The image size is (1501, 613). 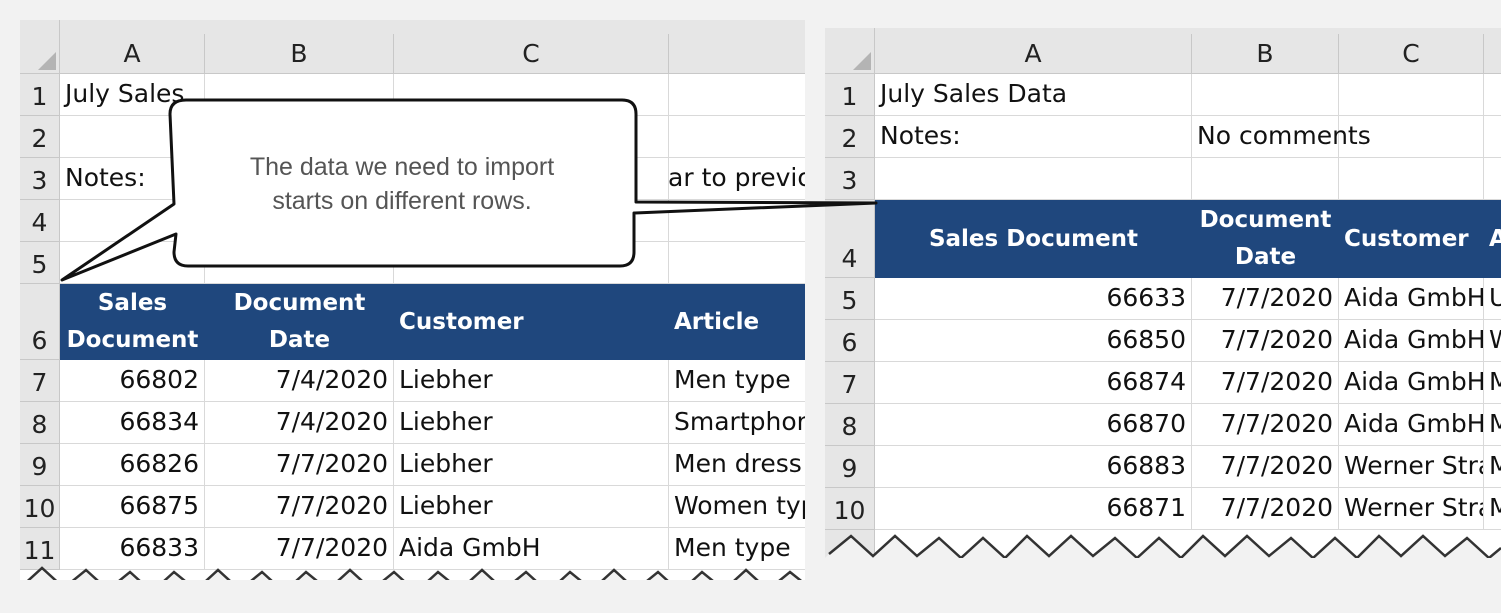 I want to click on row-header-10-right: 10, so click(x=850, y=509).